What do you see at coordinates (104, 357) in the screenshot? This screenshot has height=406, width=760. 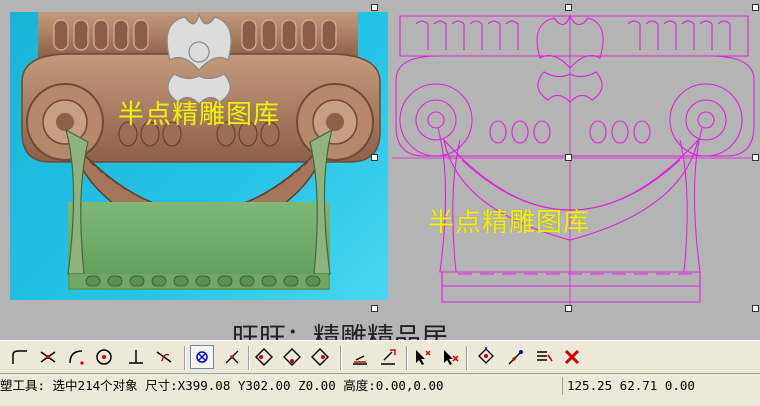 I see `circle-target-icon` at bounding box center [104, 357].